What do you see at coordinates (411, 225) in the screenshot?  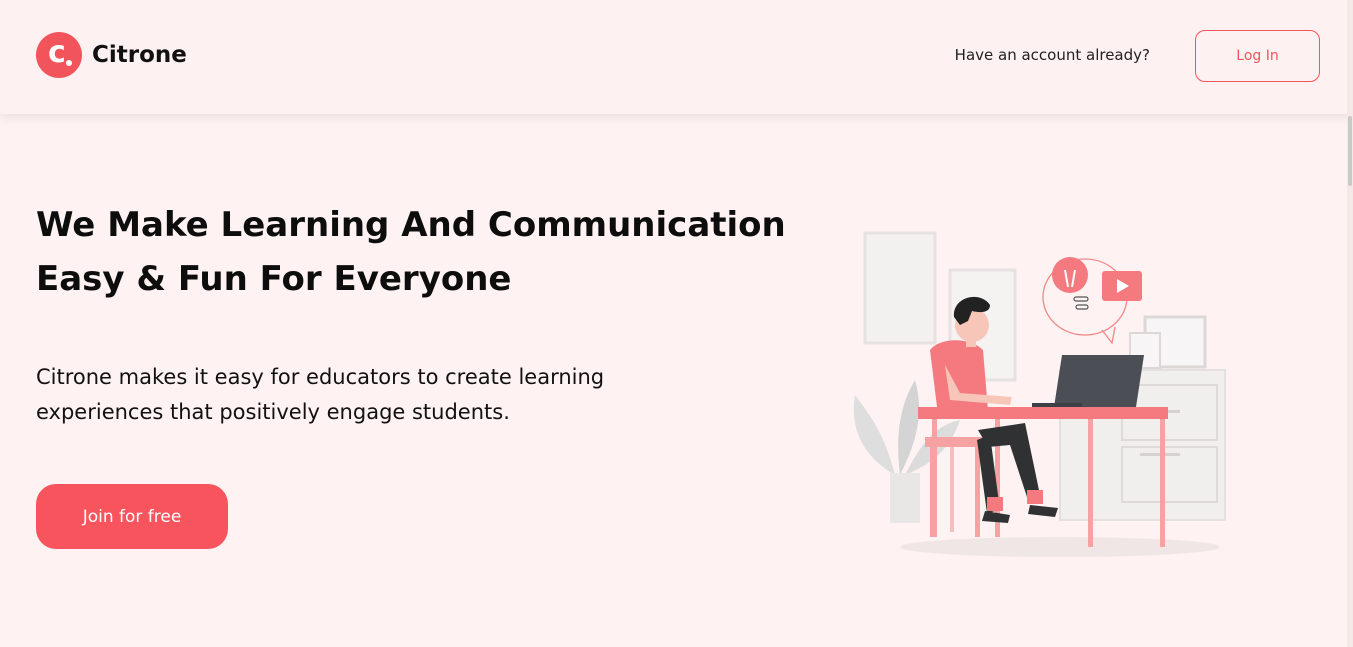 I see `hero-title-line-1: We Make Learning And Communication` at bounding box center [411, 225].